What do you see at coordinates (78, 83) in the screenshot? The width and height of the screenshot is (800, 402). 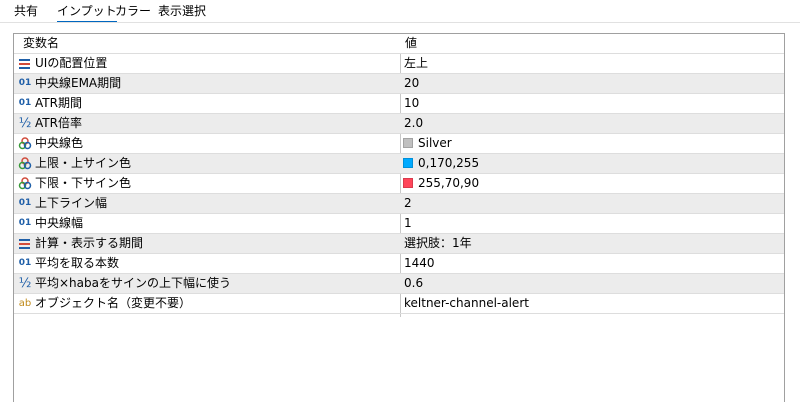 I see `row-name: 中央線EMA期間` at bounding box center [78, 83].